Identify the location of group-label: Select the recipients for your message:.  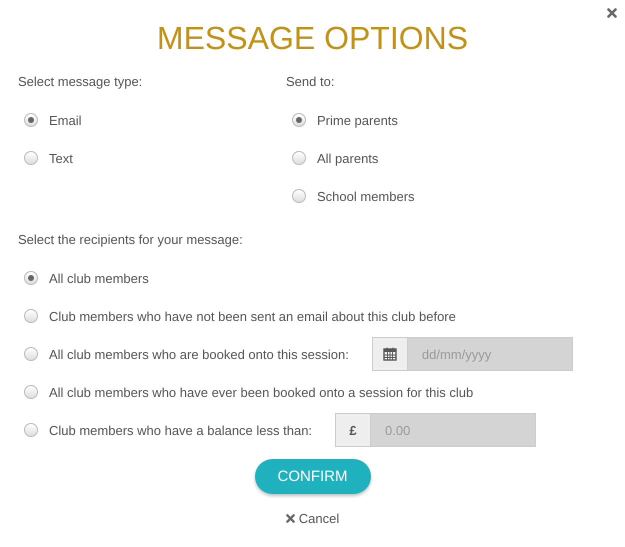
(131, 240).